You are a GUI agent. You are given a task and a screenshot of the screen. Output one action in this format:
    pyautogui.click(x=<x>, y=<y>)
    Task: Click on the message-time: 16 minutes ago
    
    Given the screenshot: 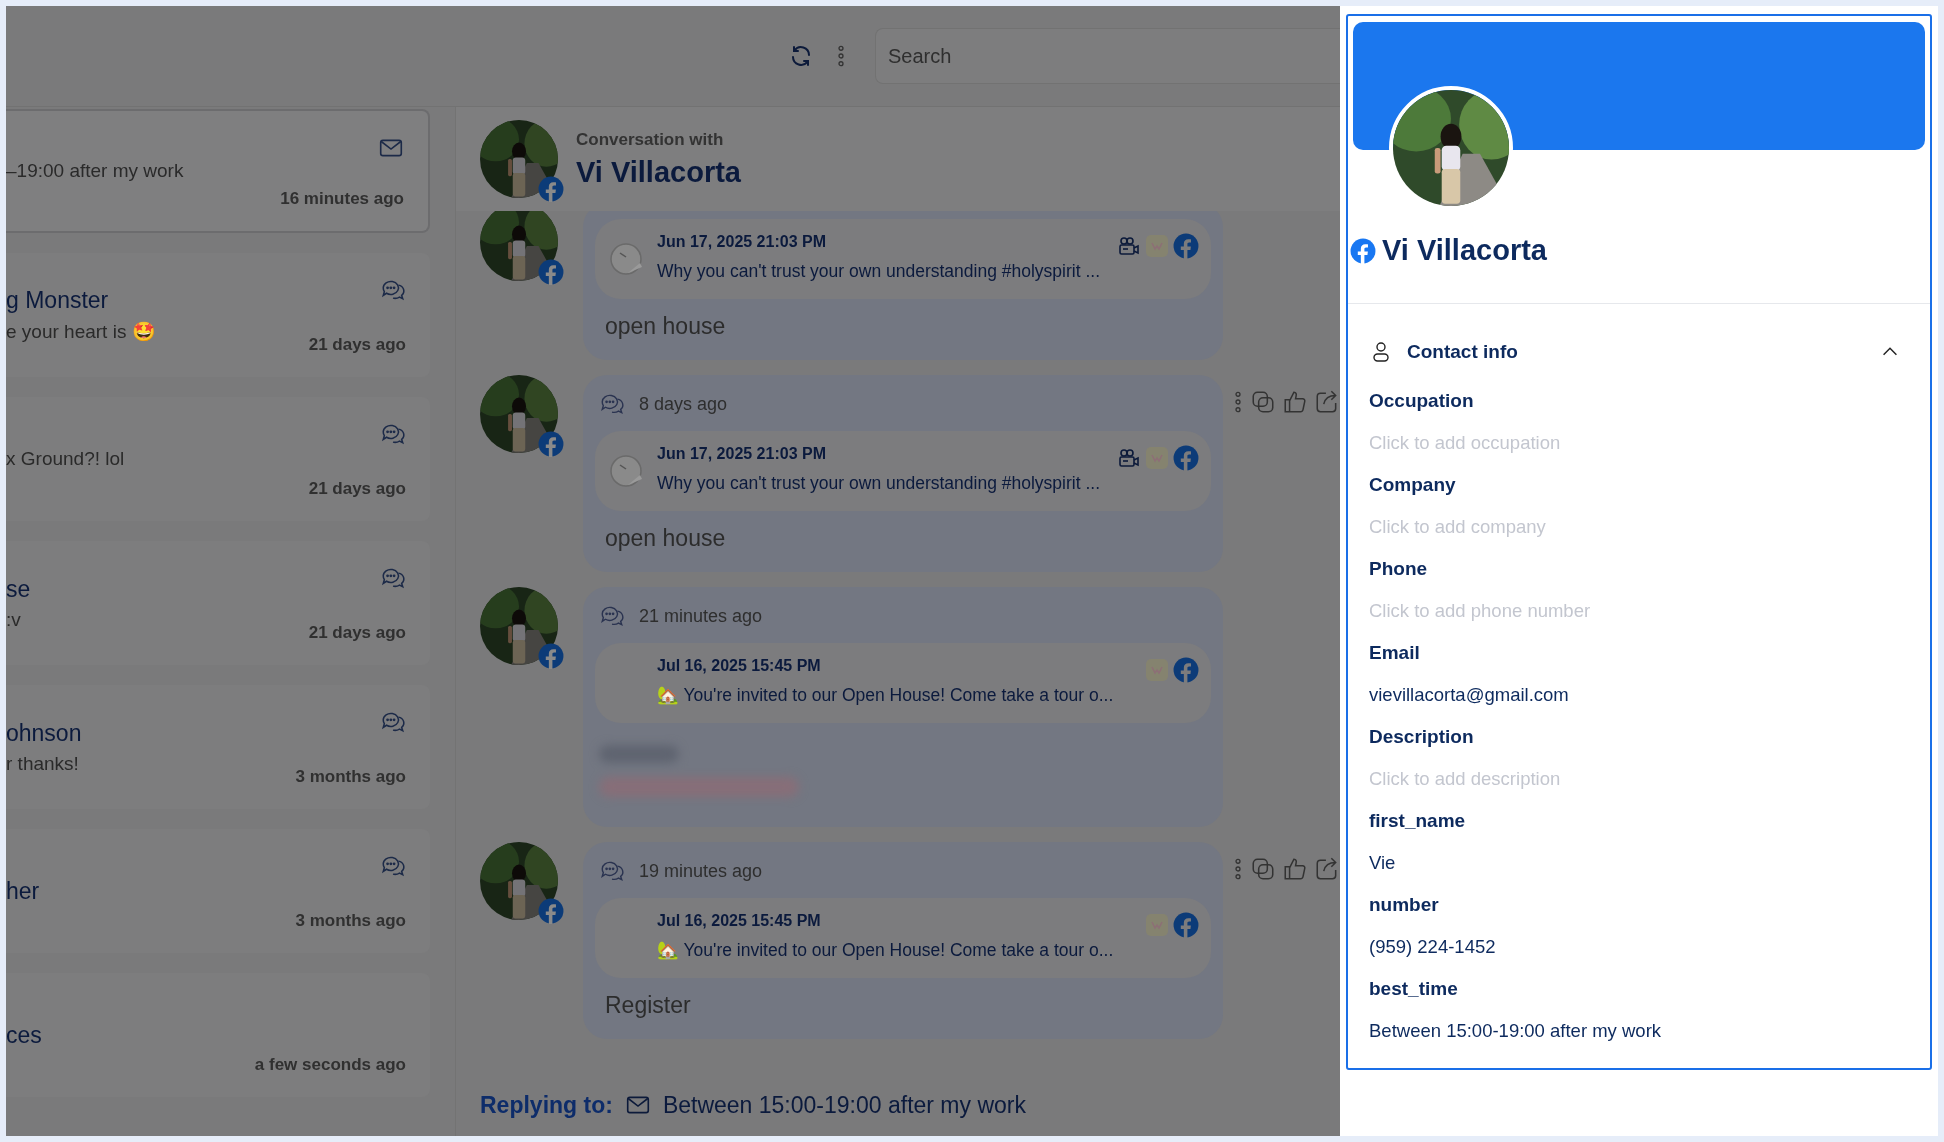 What is the action you would take?
    pyautogui.click(x=342, y=199)
    